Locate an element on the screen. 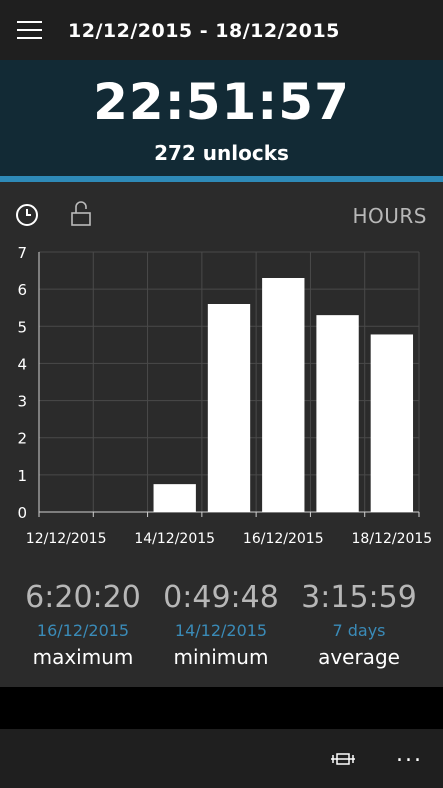  bar-17/12/2015 is located at coordinates (337, 413).